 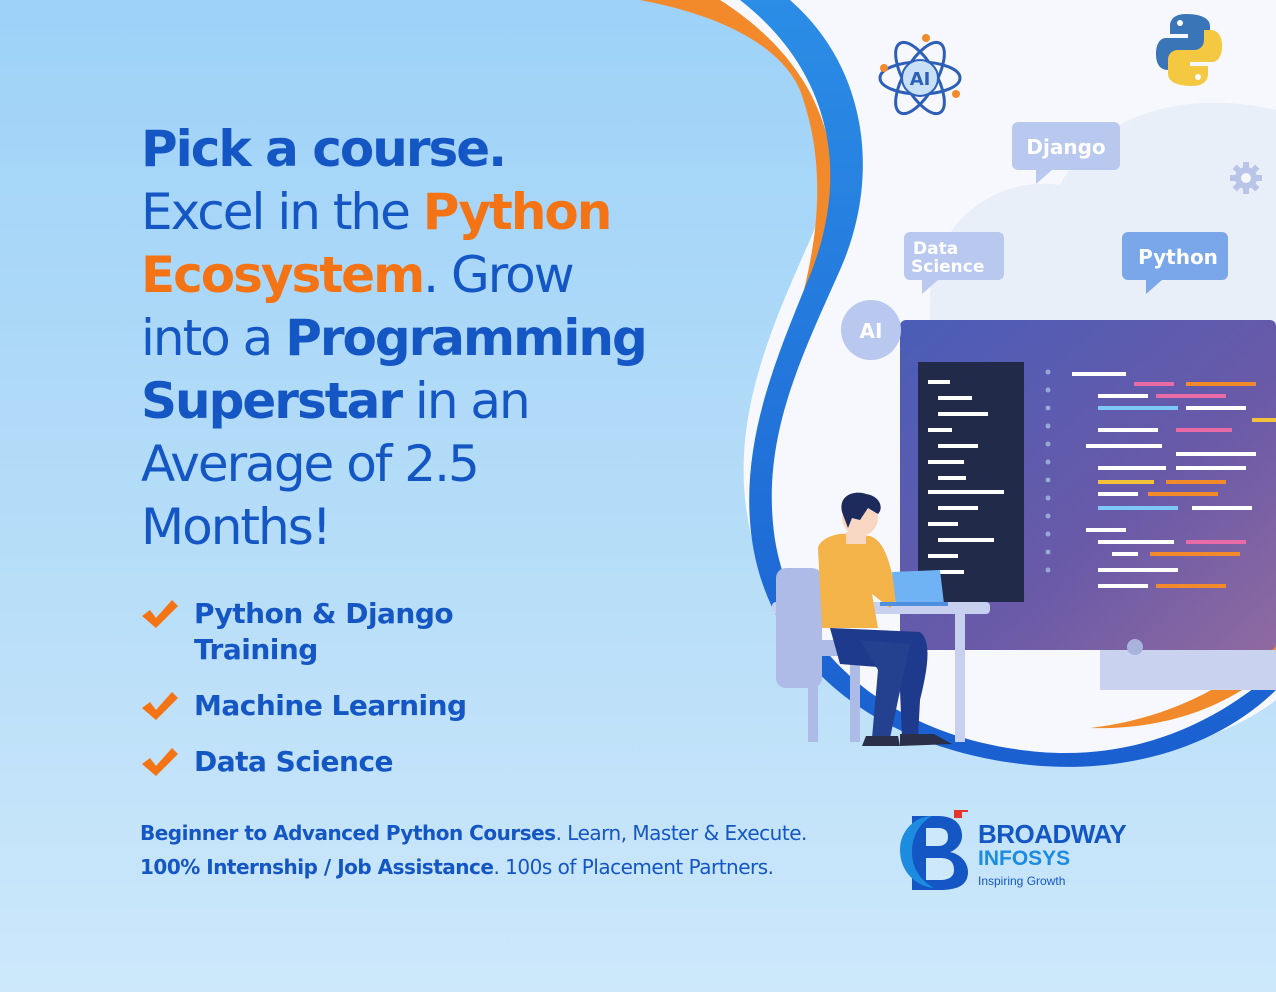 I want to click on footer-line2-rest: . 100s of Placement Partners., so click(x=633, y=867).